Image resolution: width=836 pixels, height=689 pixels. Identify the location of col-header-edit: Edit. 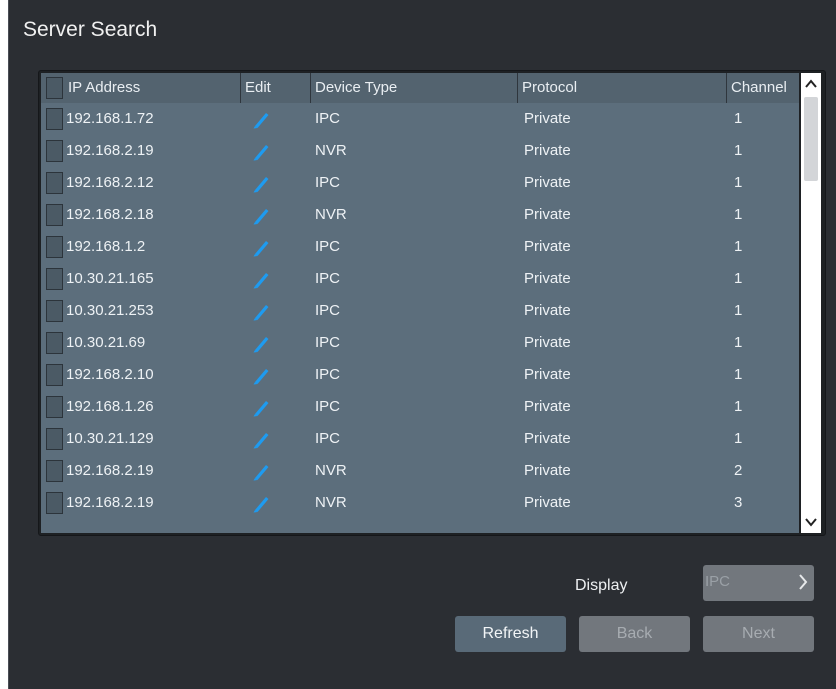
(275, 88).